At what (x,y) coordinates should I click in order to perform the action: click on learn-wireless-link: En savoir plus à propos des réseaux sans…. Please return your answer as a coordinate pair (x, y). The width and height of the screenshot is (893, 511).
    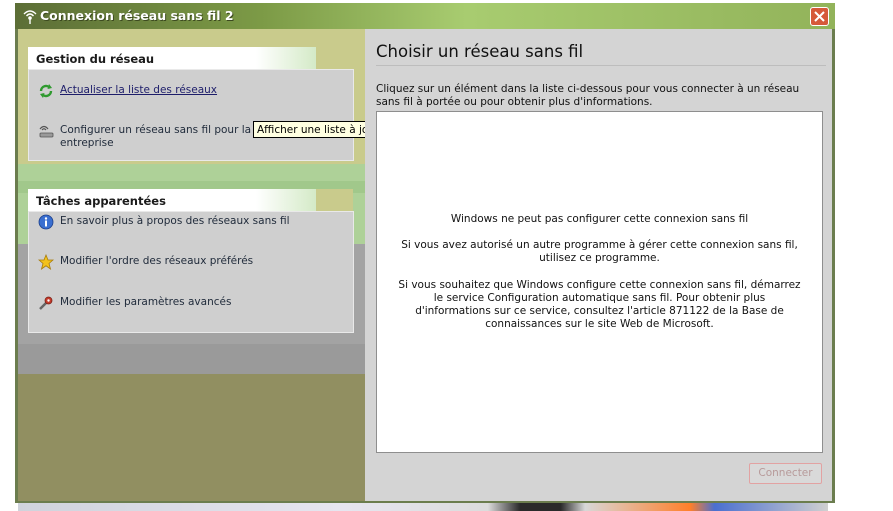
    Looking at the image, I should click on (188, 222).